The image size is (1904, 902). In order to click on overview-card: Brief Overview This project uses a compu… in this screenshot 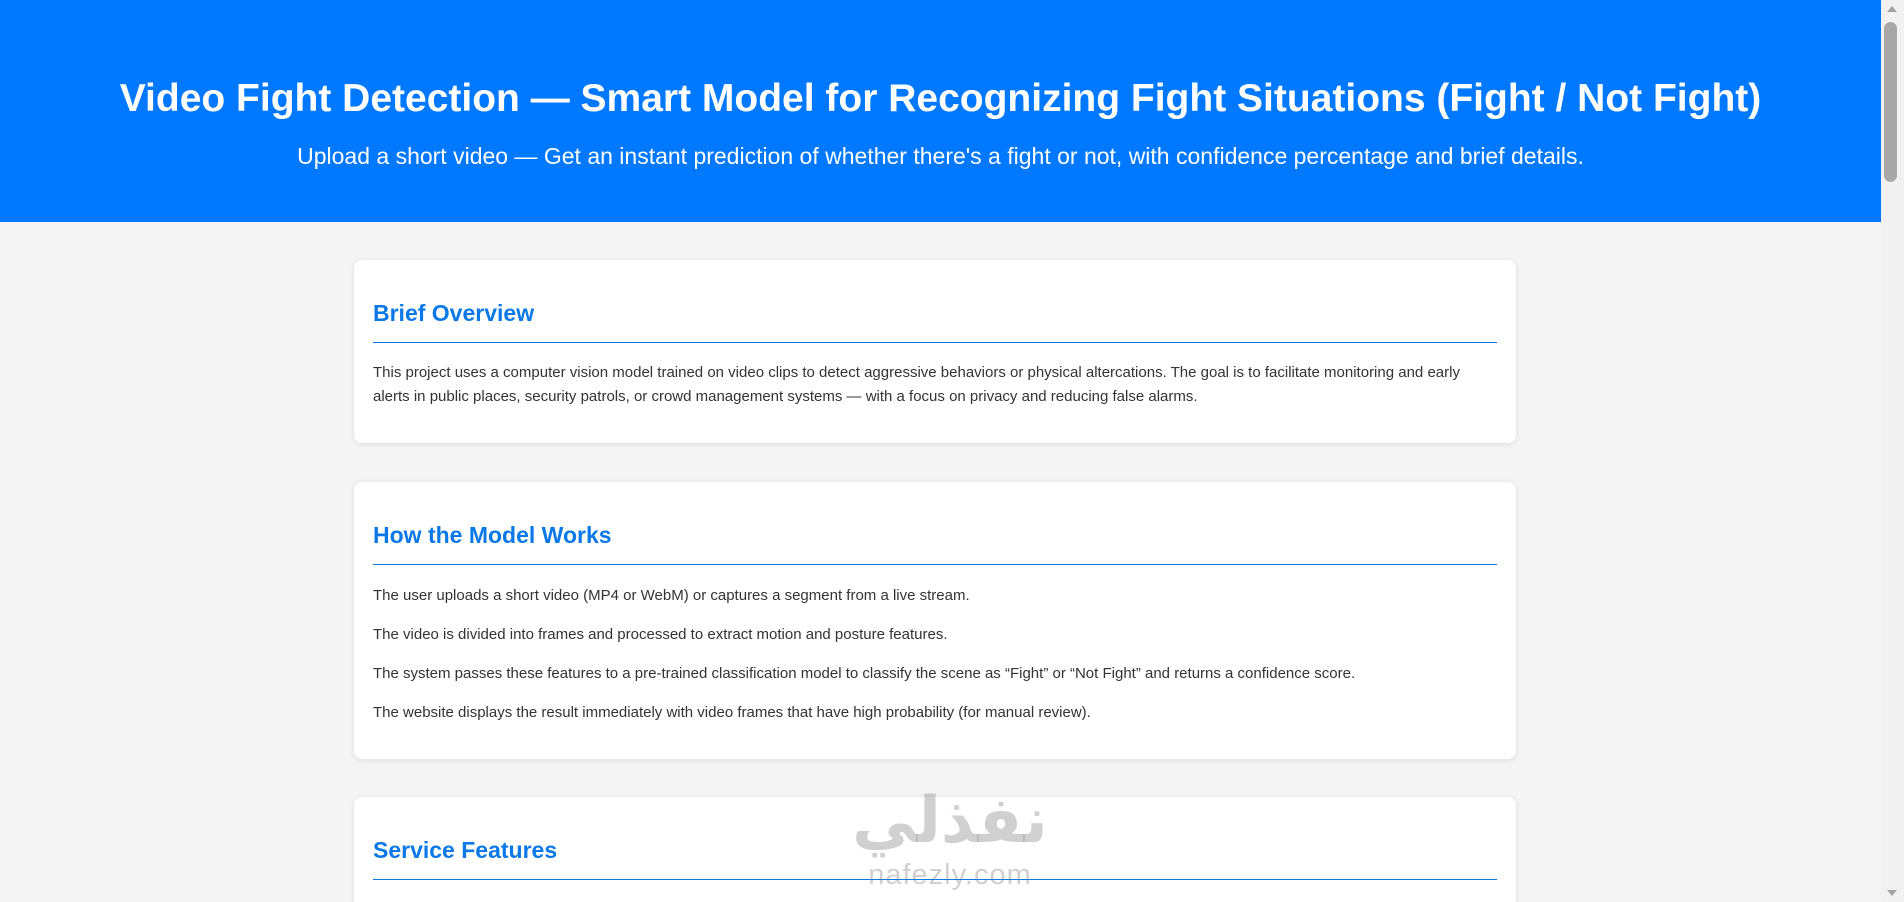, I will do `click(935, 351)`.